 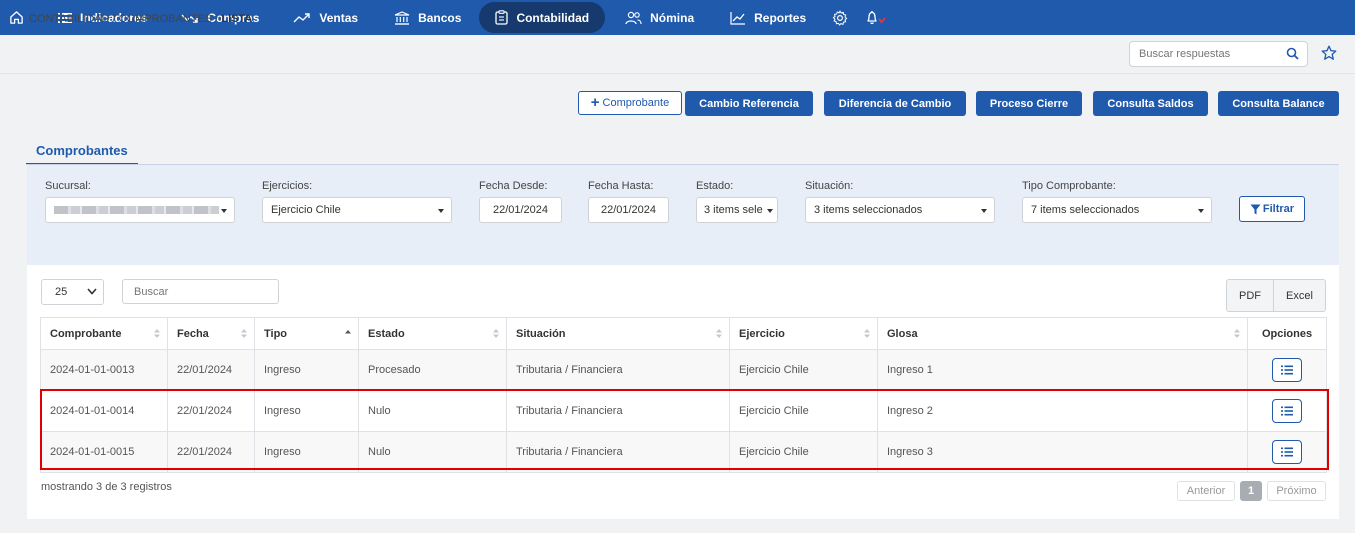 What do you see at coordinates (1062, 452) in the screenshot?
I see `cell-glosa: Ingreso 3` at bounding box center [1062, 452].